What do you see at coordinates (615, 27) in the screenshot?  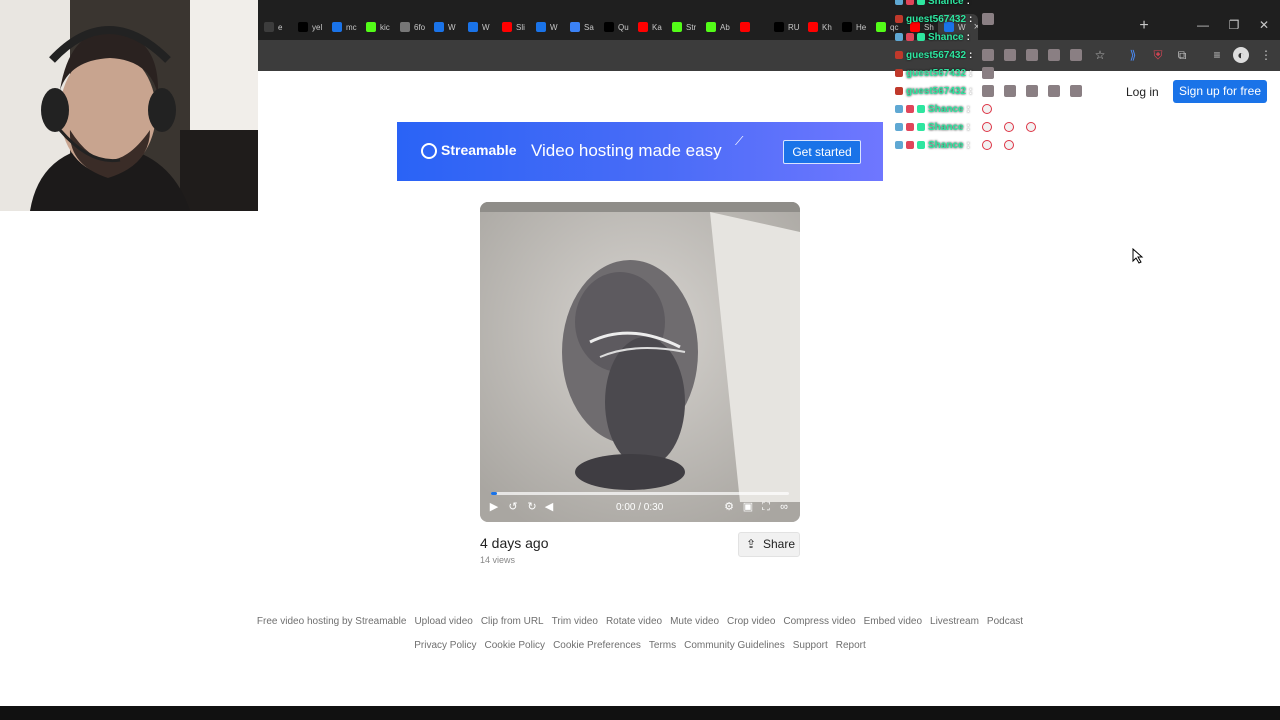 I see `browser-tab: Qu` at bounding box center [615, 27].